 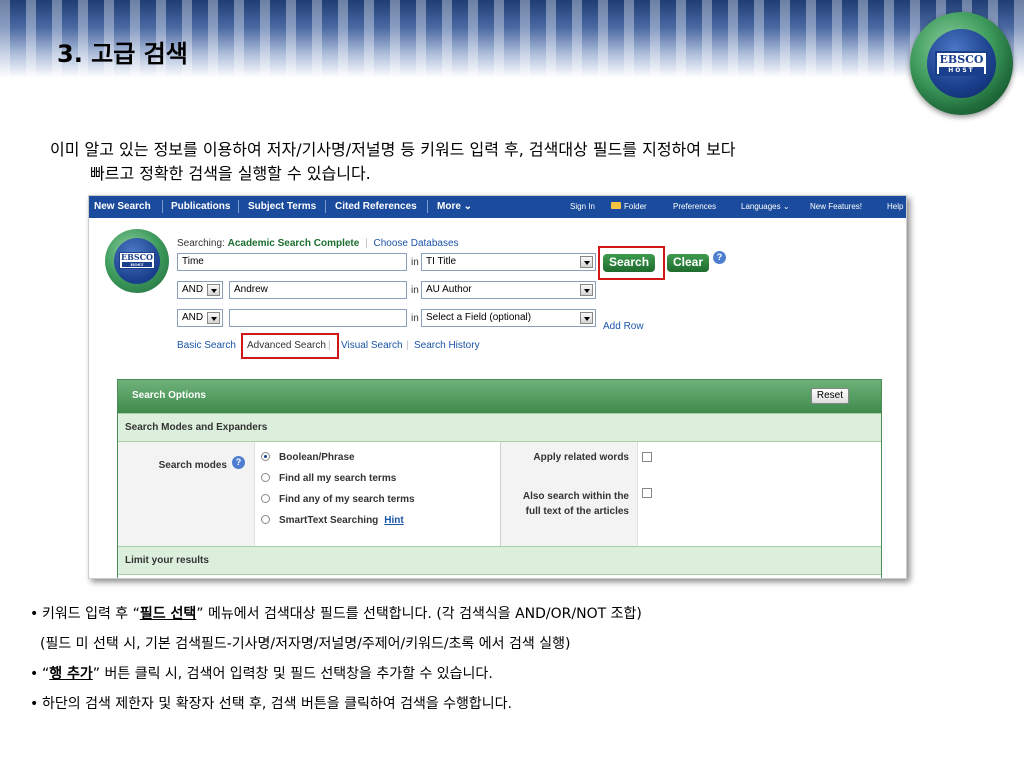 What do you see at coordinates (317, 457) in the screenshot?
I see `mode-label: Boolean/Phrase` at bounding box center [317, 457].